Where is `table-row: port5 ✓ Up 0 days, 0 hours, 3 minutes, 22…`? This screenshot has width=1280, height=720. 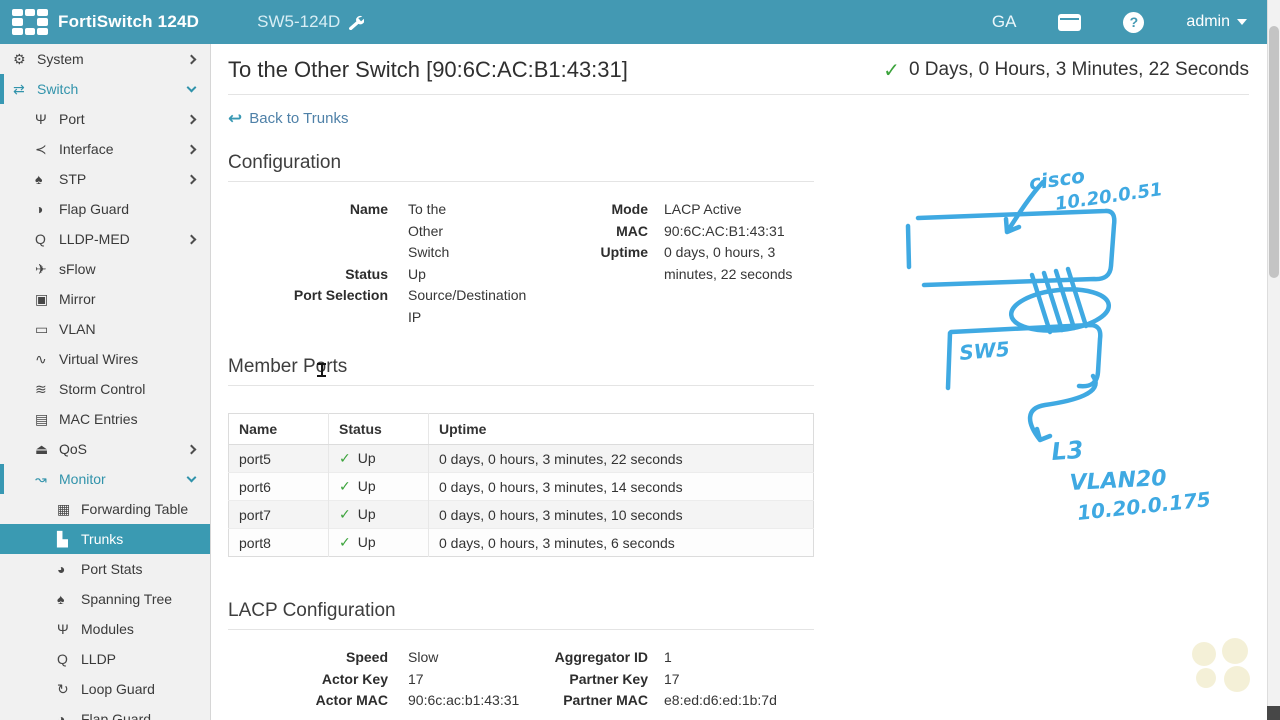 table-row: port5 ✓ Up 0 days, 0 hours, 3 minutes, 22… is located at coordinates (521, 458).